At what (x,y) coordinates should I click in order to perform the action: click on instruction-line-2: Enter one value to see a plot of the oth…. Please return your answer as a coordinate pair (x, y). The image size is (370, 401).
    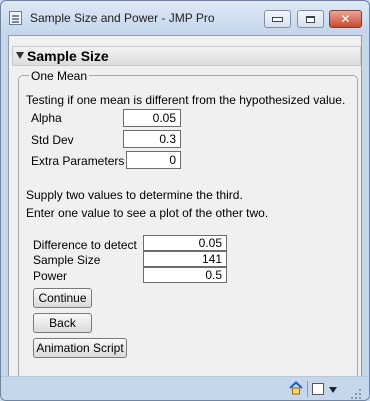
    Looking at the image, I should click on (147, 213).